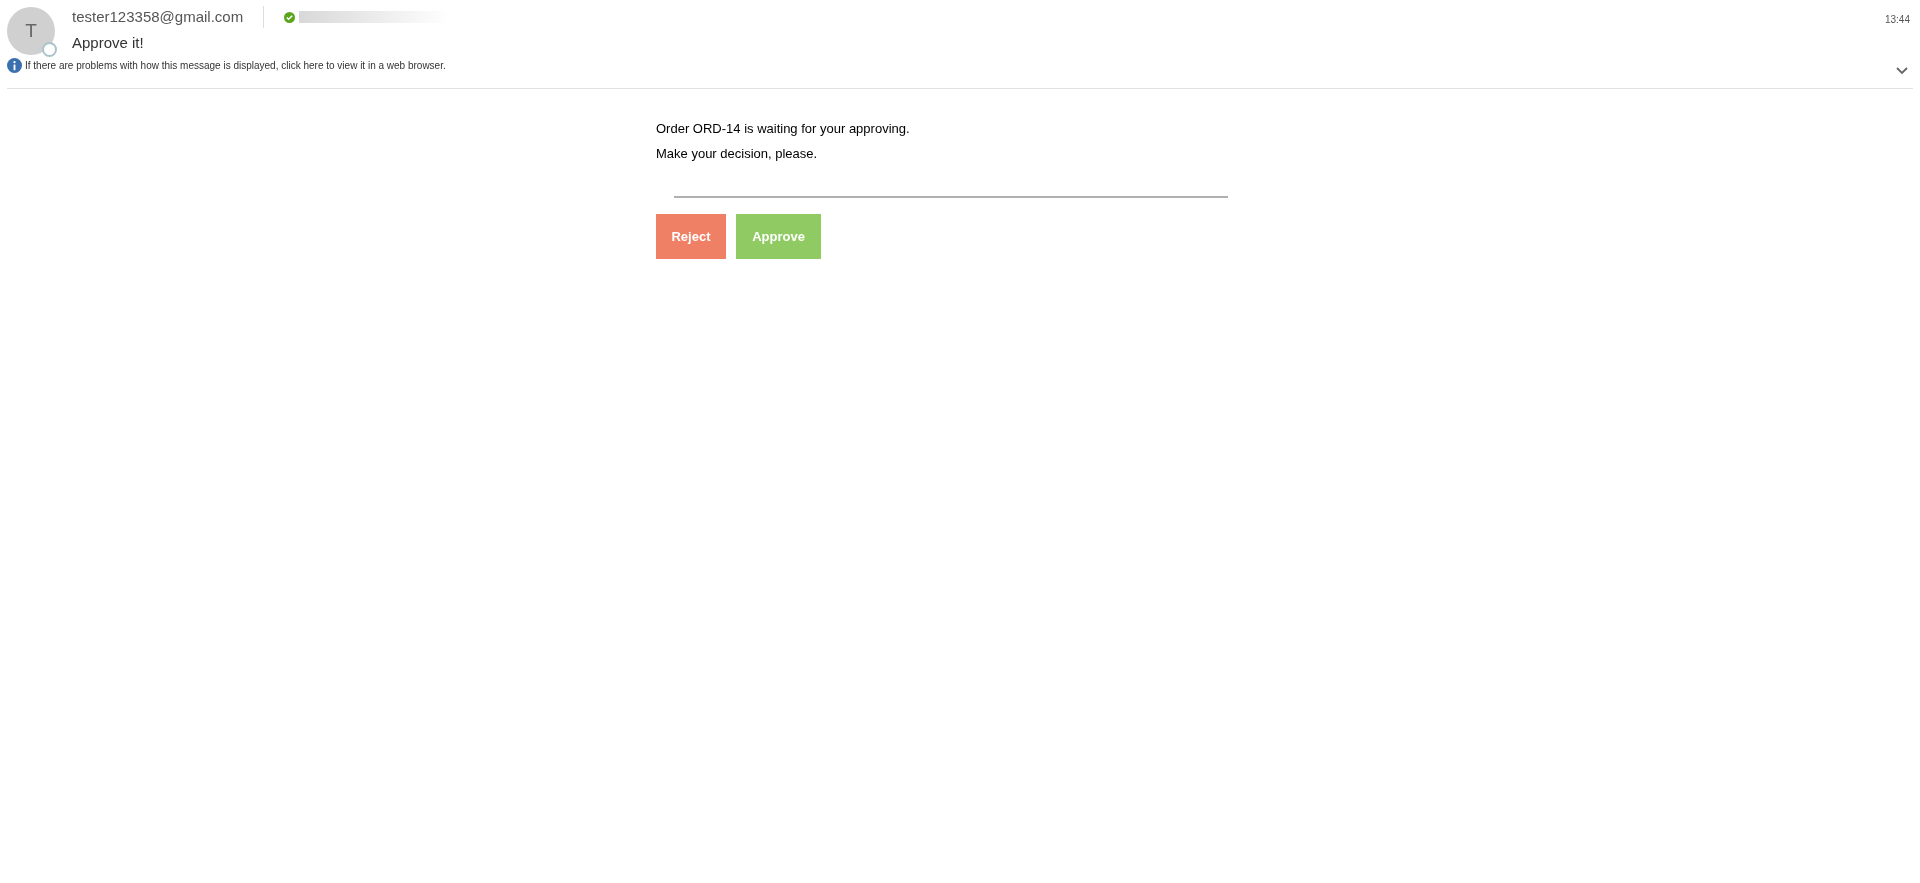  I want to click on body-text: Order ORD-14 is waiting for your approving., so click(783, 129).